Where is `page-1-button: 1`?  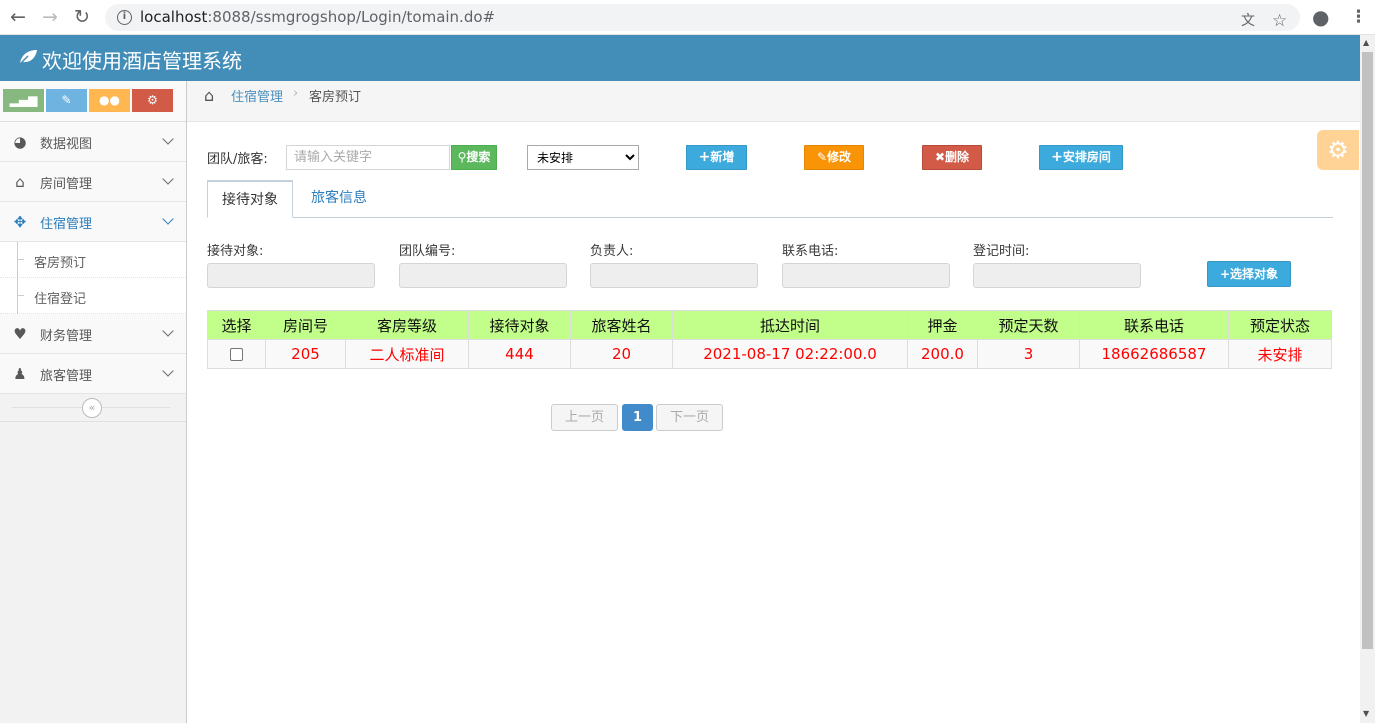 page-1-button: 1 is located at coordinates (637, 417).